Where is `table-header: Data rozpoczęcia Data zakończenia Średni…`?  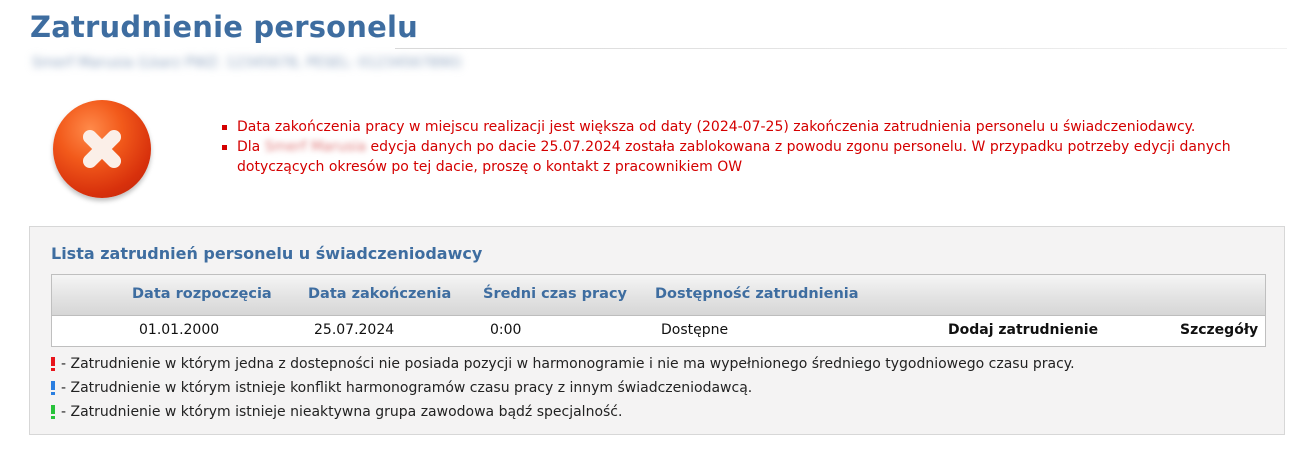 table-header: Data rozpoczęcia Data zakończenia Średni… is located at coordinates (658, 295).